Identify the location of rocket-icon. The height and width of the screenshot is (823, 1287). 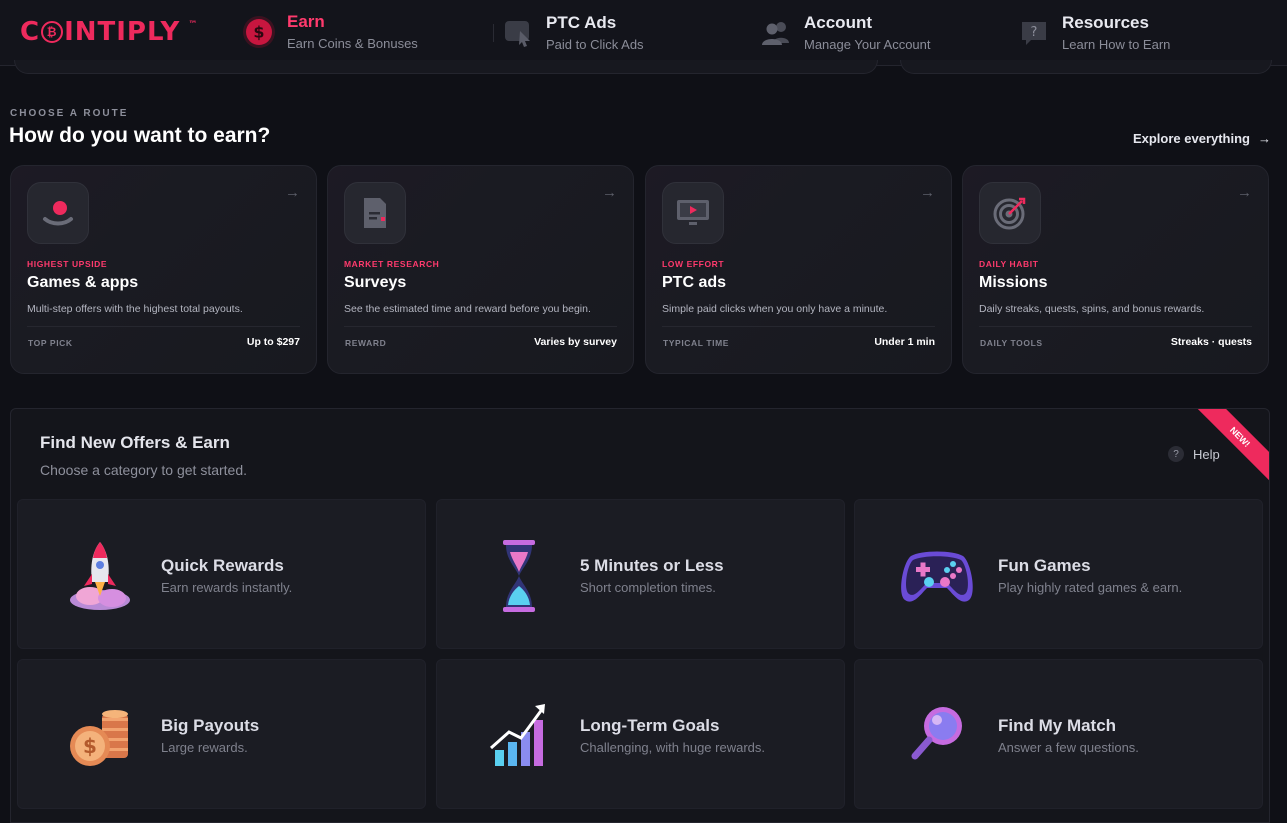
(100, 576).